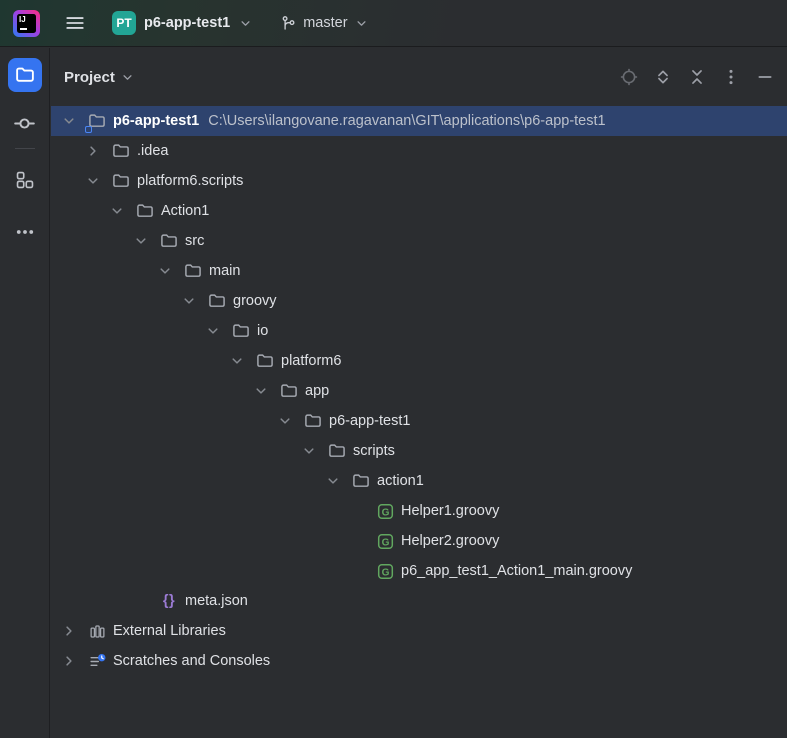 This screenshot has width=787, height=738. I want to click on sidebar-item-structure, so click(25, 180).